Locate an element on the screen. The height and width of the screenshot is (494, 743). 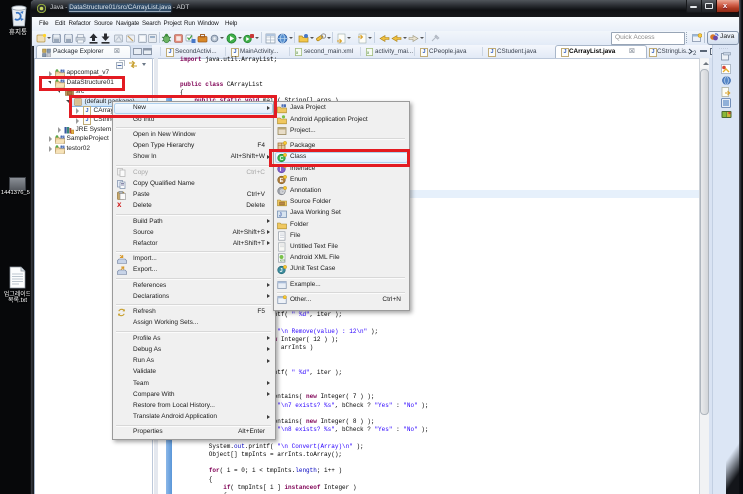
svg-text: 2 is located at coordinates (695, 53).